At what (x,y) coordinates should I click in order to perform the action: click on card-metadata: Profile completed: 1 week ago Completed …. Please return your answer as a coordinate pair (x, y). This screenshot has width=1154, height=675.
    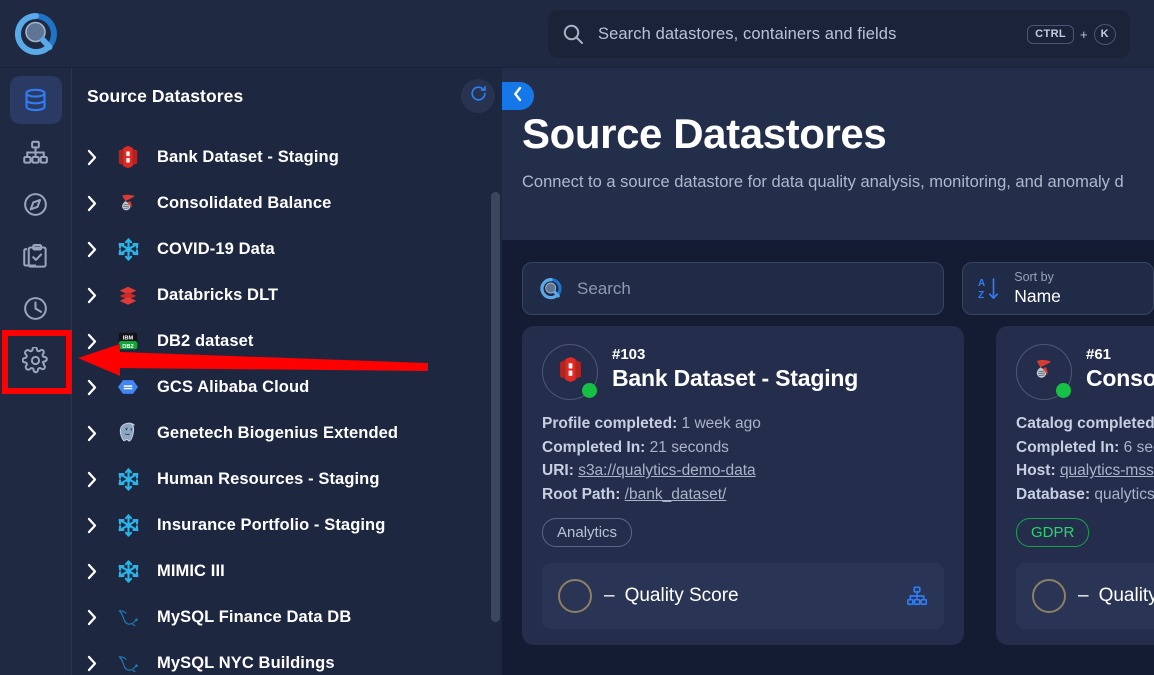
    Looking at the image, I should click on (743, 459).